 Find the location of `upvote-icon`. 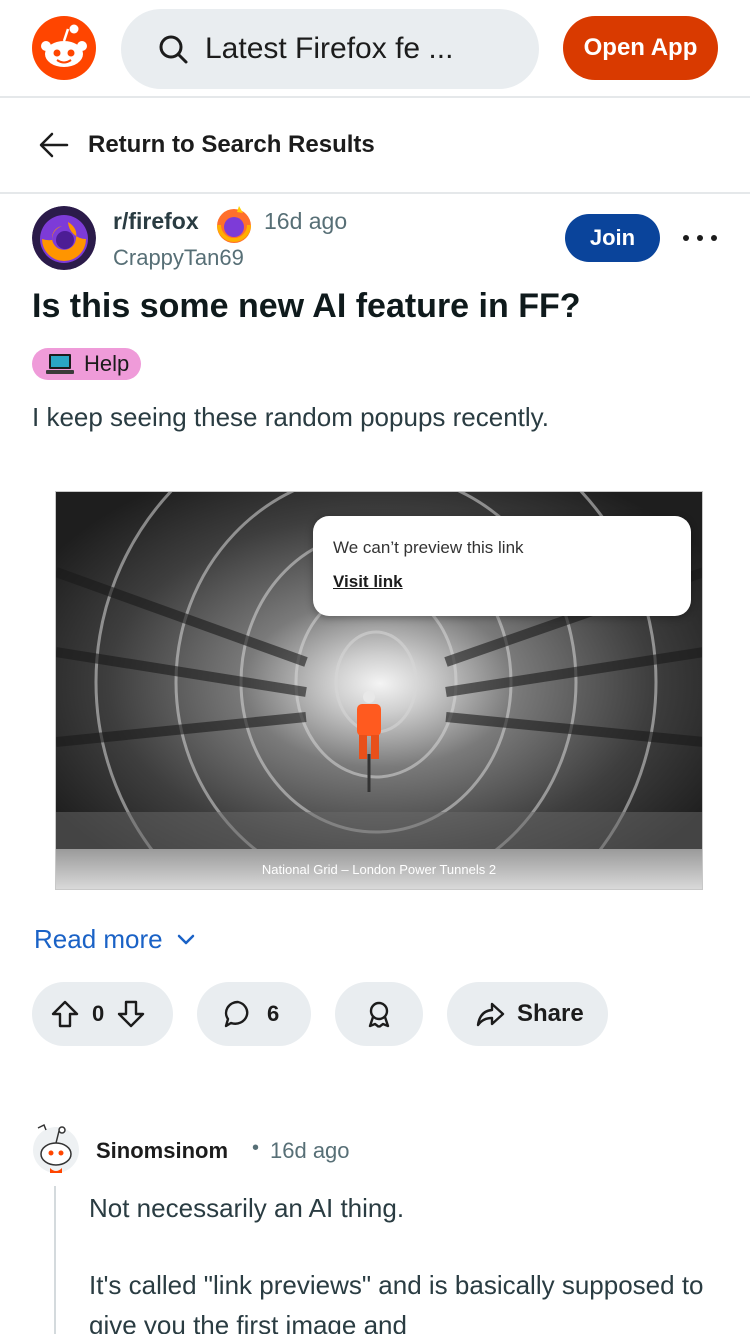

upvote-icon is located at coordinates (65, 1014).